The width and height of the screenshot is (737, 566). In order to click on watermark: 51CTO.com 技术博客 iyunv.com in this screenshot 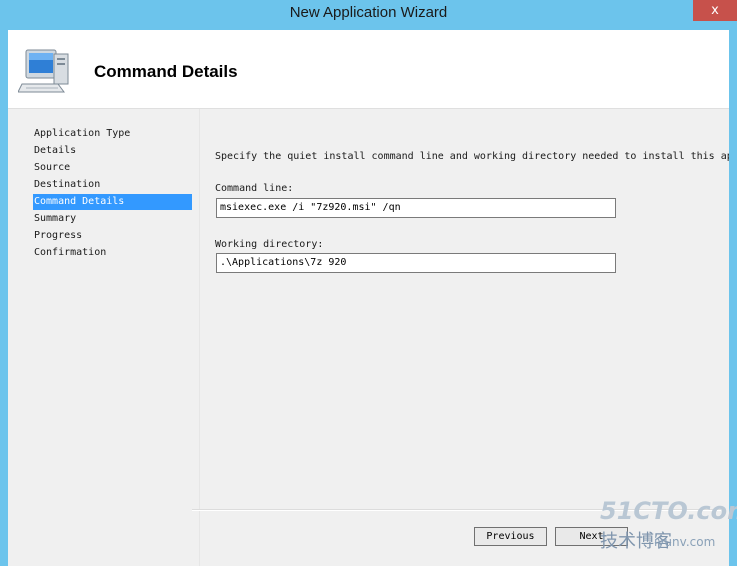, I will do `click(666, 530)`.